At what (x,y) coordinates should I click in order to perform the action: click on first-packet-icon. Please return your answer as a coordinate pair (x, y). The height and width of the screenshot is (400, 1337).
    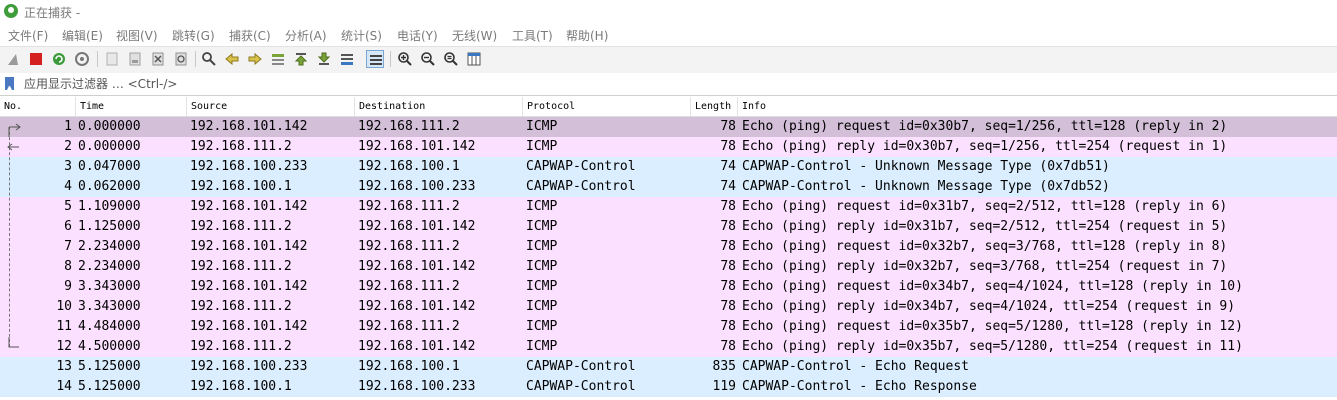
    Looking at the image, I should click on (301, 59).